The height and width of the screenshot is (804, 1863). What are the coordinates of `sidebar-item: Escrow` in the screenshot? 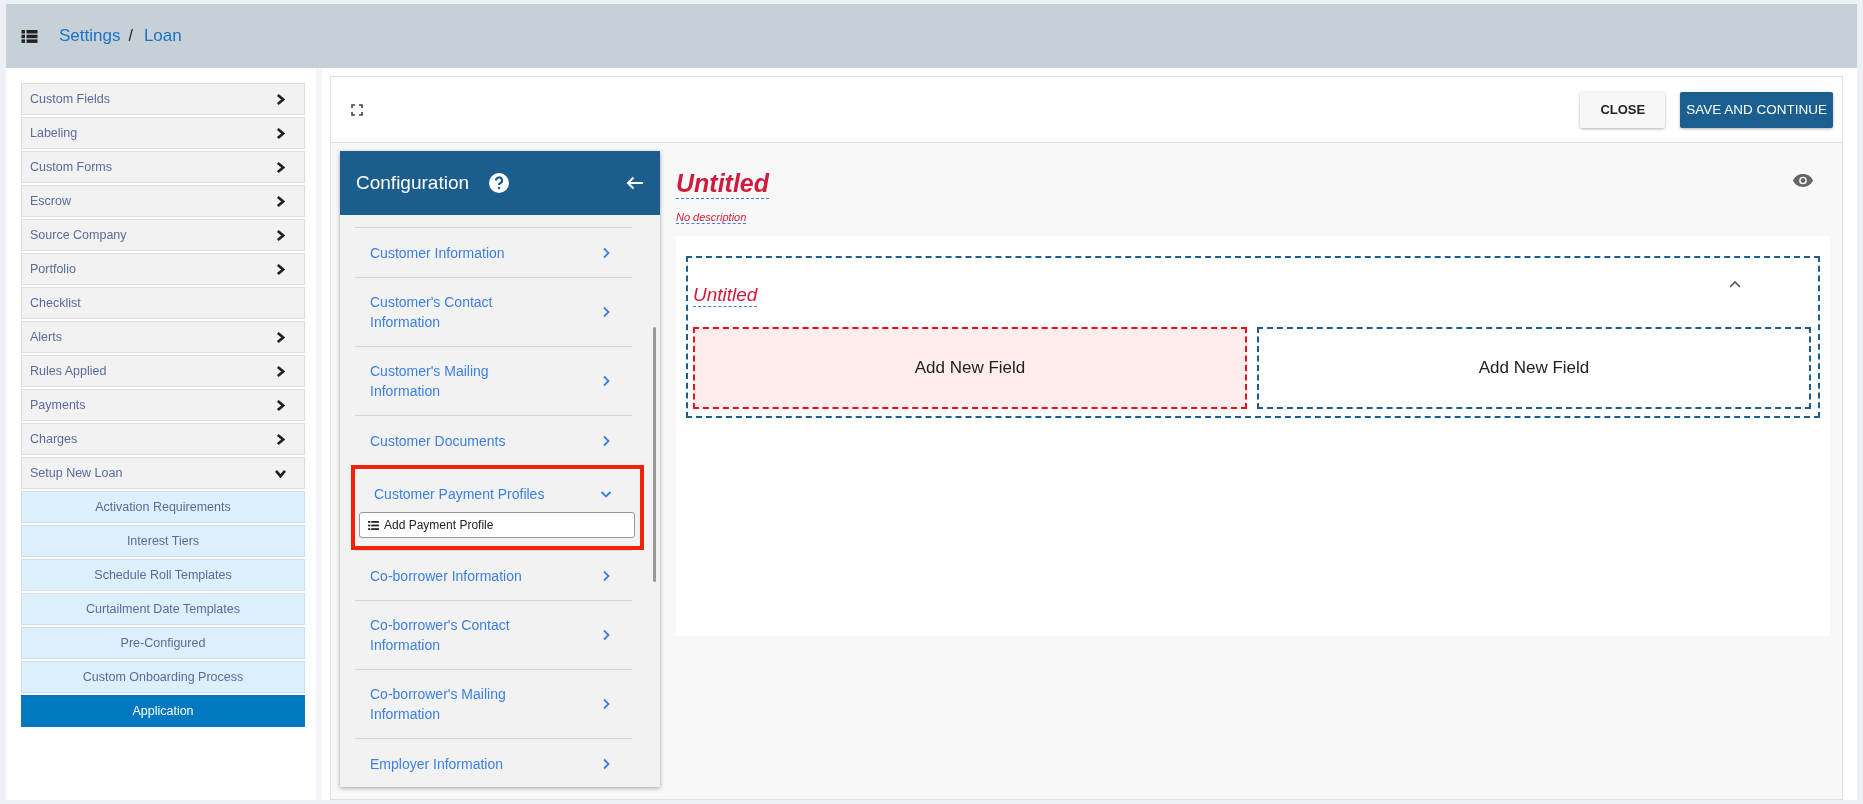 It's located at (163, 201).